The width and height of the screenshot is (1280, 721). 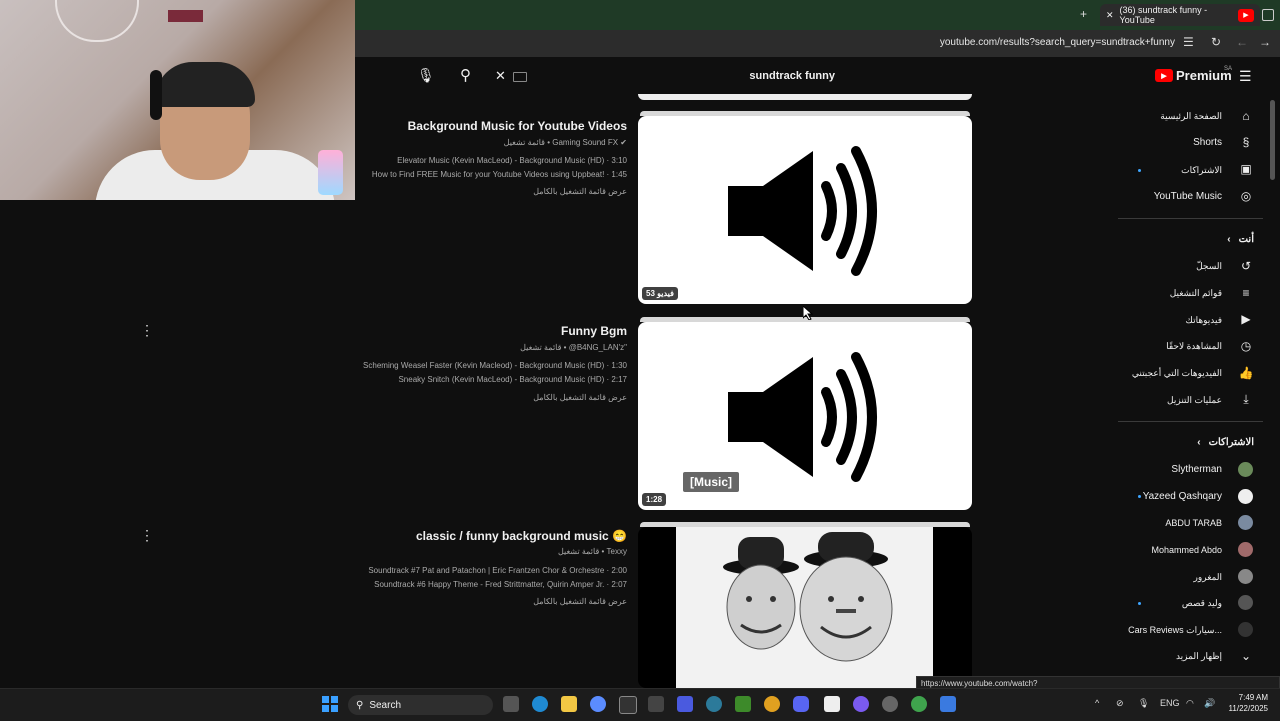 I want to click on result-thumbnail, so click(x=805, y=607).